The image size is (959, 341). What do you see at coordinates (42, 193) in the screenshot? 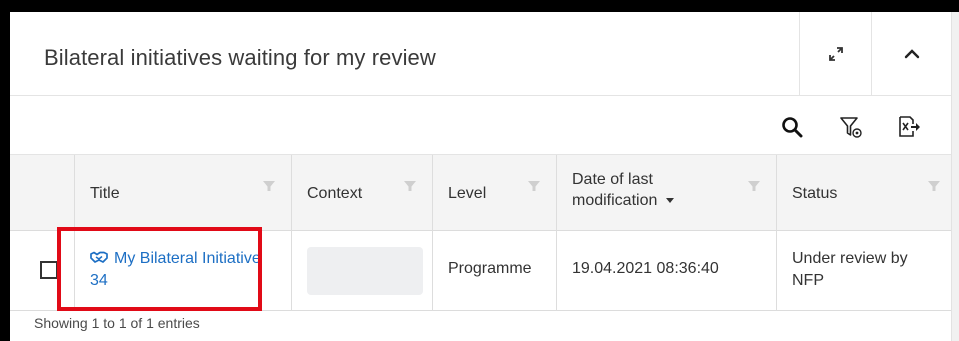
I see `select-column-header` at bounding box center [42, 193].